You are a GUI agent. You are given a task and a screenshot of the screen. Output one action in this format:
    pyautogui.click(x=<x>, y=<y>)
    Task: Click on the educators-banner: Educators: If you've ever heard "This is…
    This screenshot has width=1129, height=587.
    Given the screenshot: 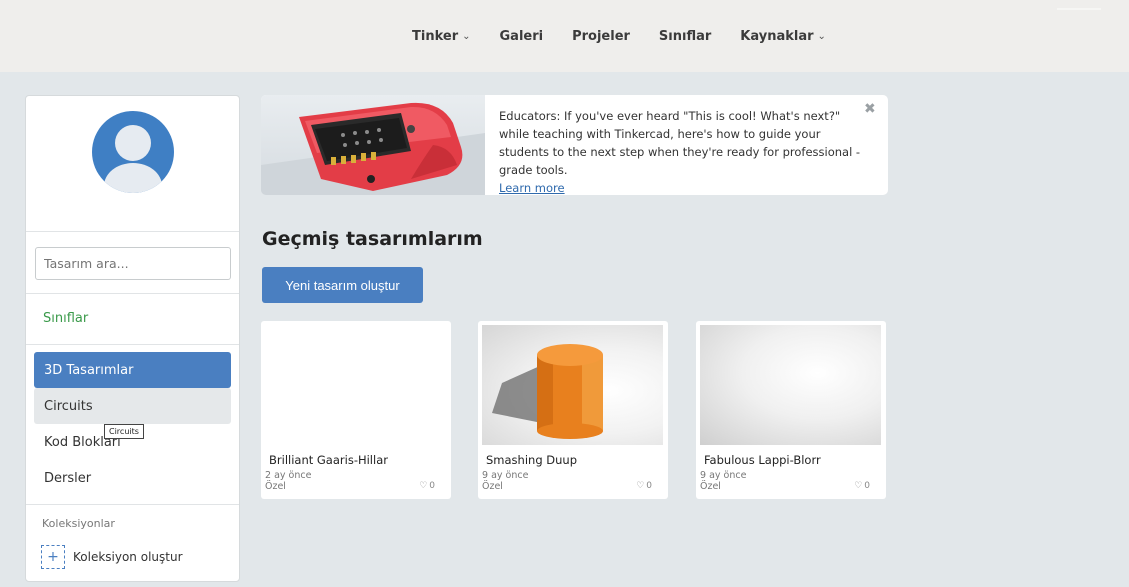 What is the action you would take?
    pyautogui.click(x=574, y=145)
    